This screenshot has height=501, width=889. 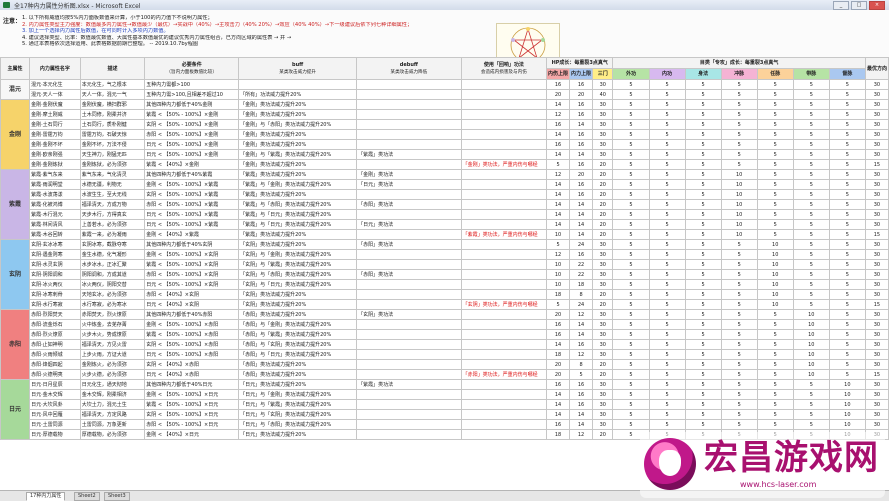 I want to click on name-cell: 紫霞·化被鸿博, so click(x=55, y=204).